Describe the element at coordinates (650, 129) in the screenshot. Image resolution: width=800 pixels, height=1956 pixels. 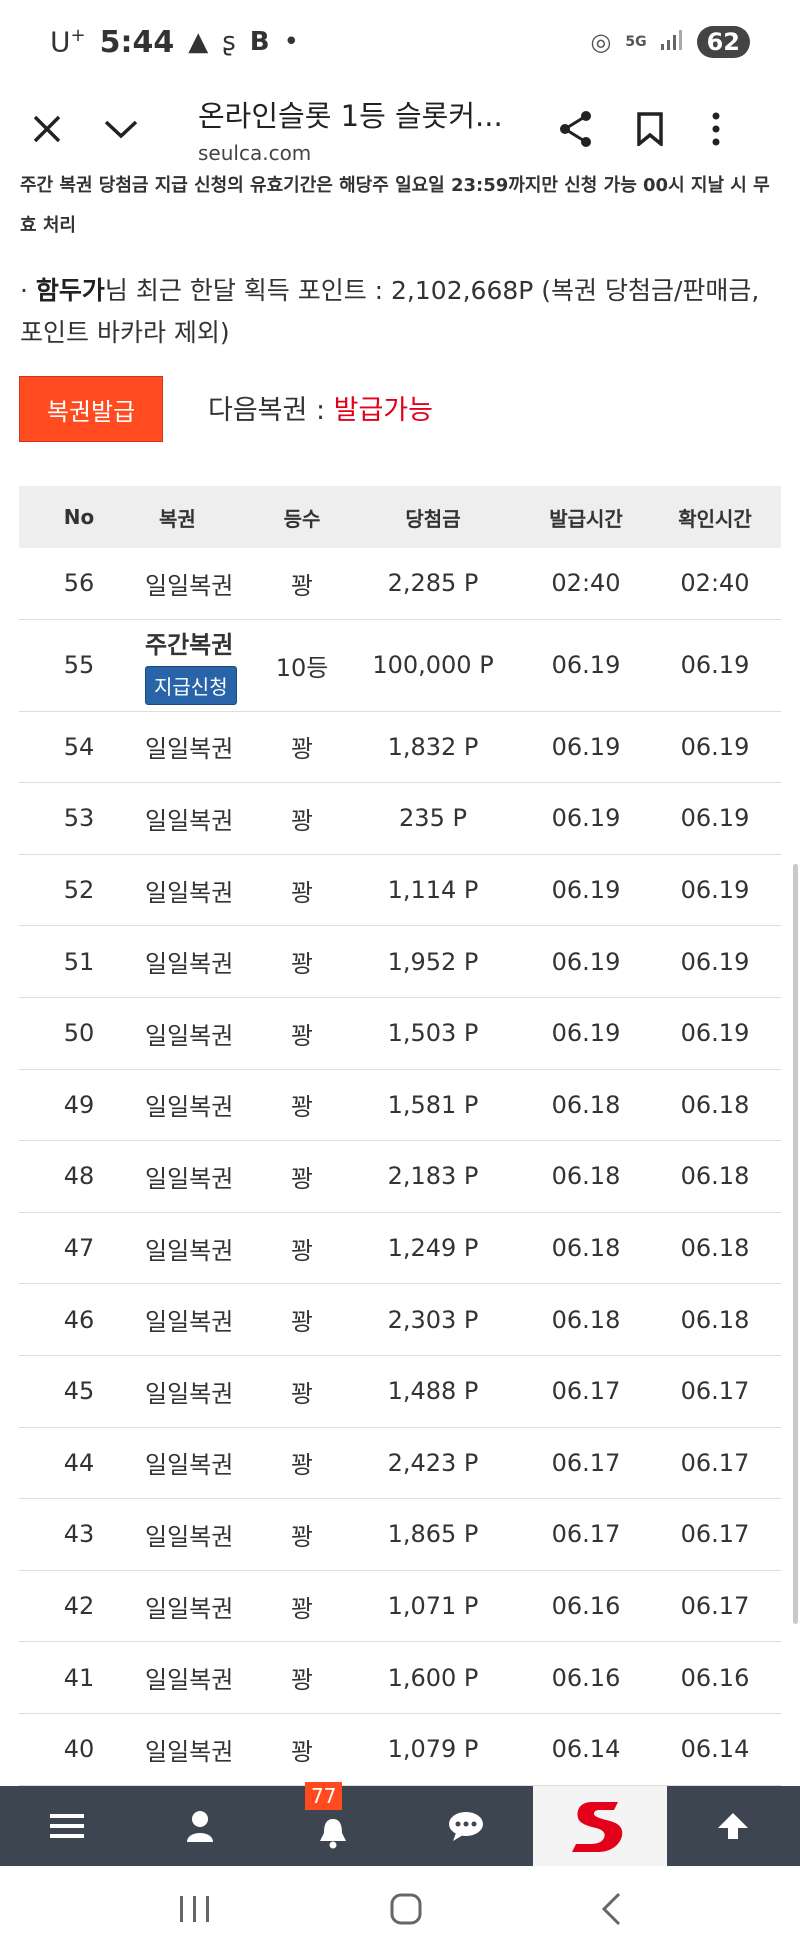
I see `bookmark-icon` at that location.